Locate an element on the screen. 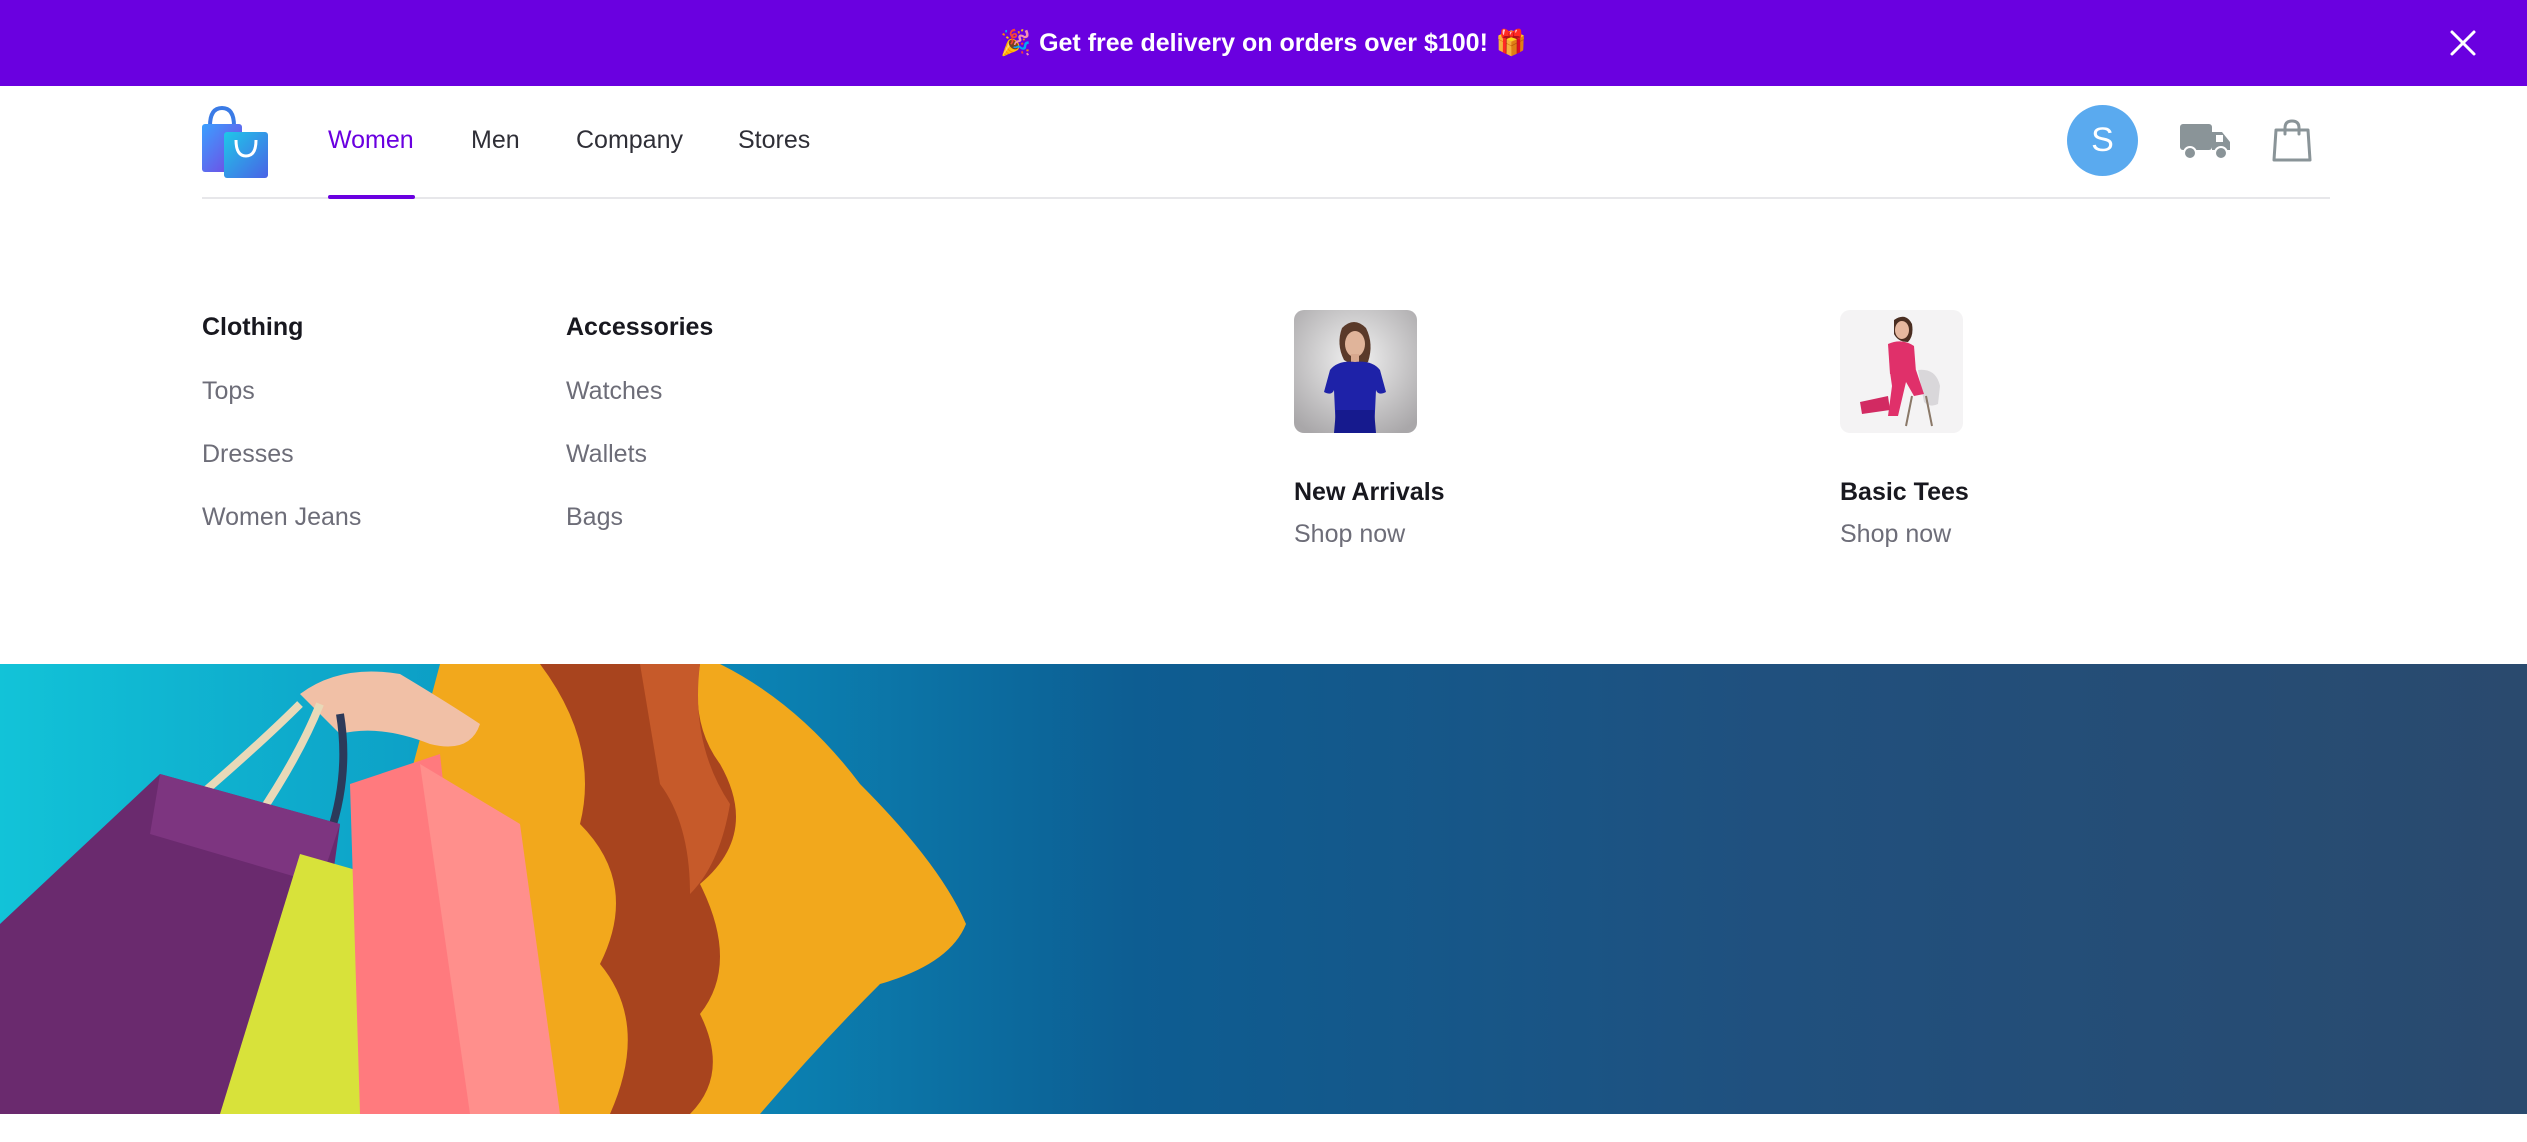 This screenshot has height=1142, width=2527. menu-column-title-accessories: Accessories is located at coordinates (640, 327).